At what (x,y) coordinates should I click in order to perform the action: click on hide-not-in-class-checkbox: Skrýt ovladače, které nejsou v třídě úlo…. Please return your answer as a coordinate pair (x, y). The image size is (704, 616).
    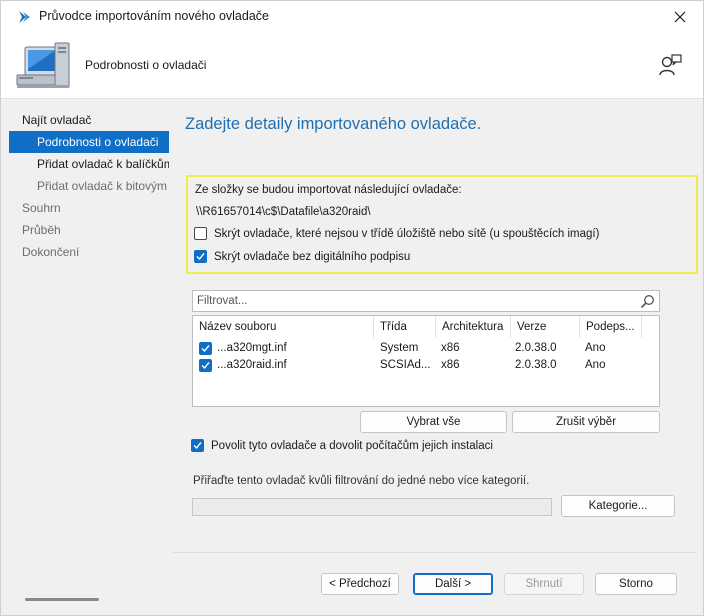
    Looking at the image, I should click on (396, 233).